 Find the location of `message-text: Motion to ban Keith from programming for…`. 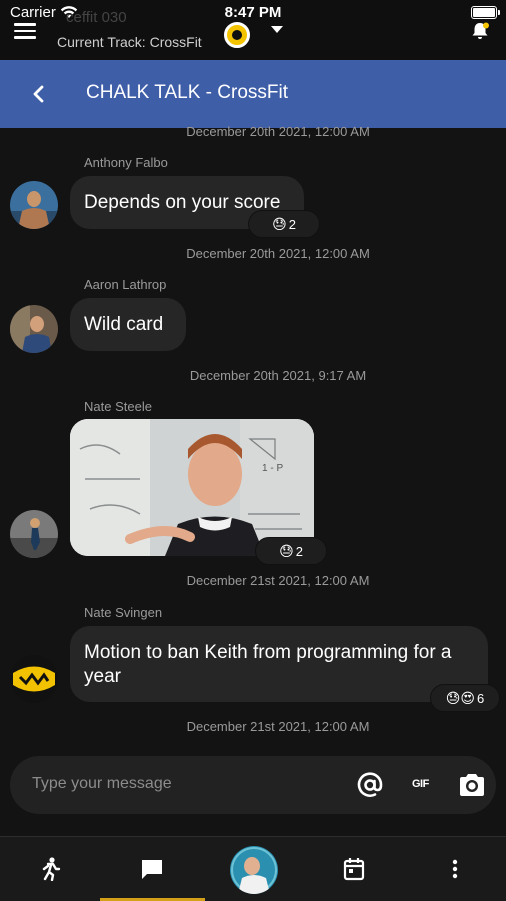

message-text: Motion to ban Keith from programming for… is located at coordinates (268, 664).